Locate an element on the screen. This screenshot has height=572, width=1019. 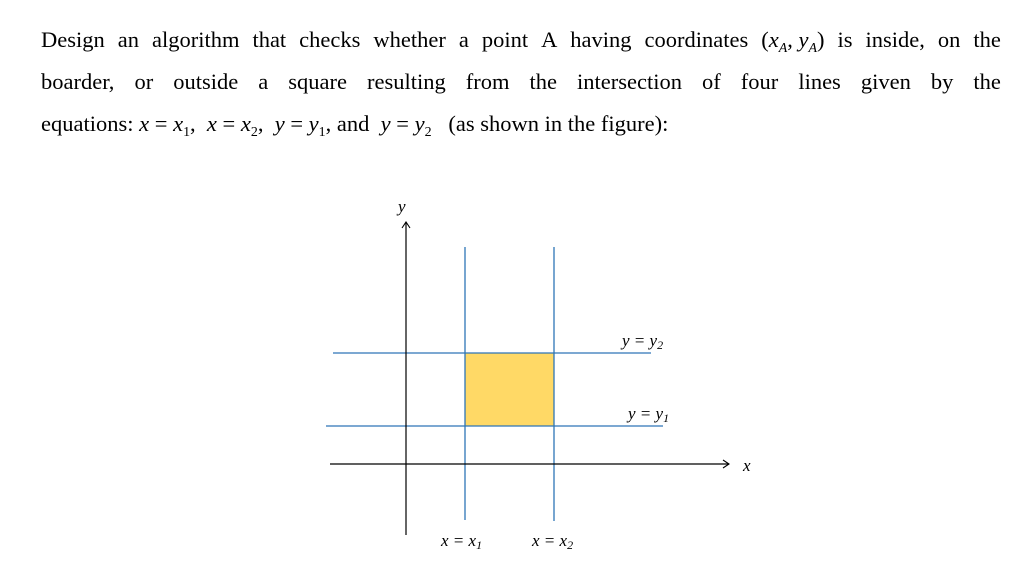
label-y-equals-y1: y = y1 is located at coordinates (647, 414).